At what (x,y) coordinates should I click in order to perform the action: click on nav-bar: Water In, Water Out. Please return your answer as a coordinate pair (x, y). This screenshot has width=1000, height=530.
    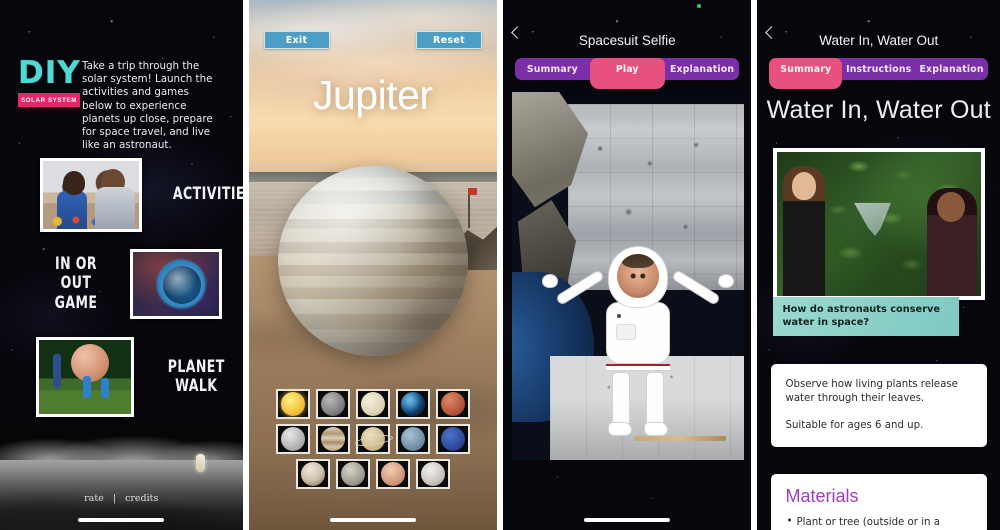
    Looking at the image, I should click on (878, 28).